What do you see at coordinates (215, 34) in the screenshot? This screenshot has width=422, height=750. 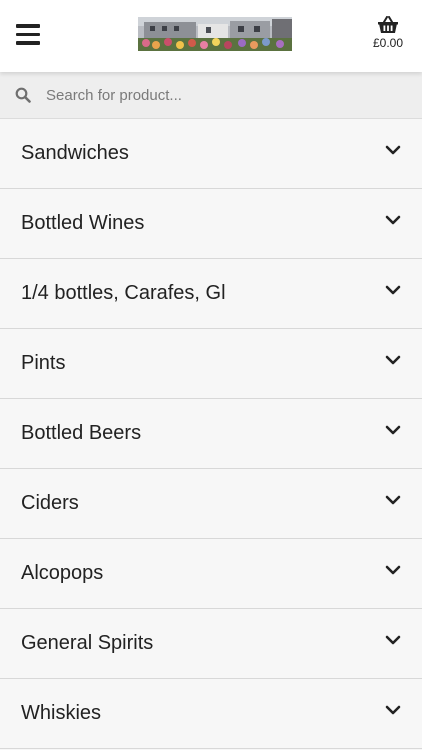 I see `venue-logo-image` at bounding box center [215, 34].